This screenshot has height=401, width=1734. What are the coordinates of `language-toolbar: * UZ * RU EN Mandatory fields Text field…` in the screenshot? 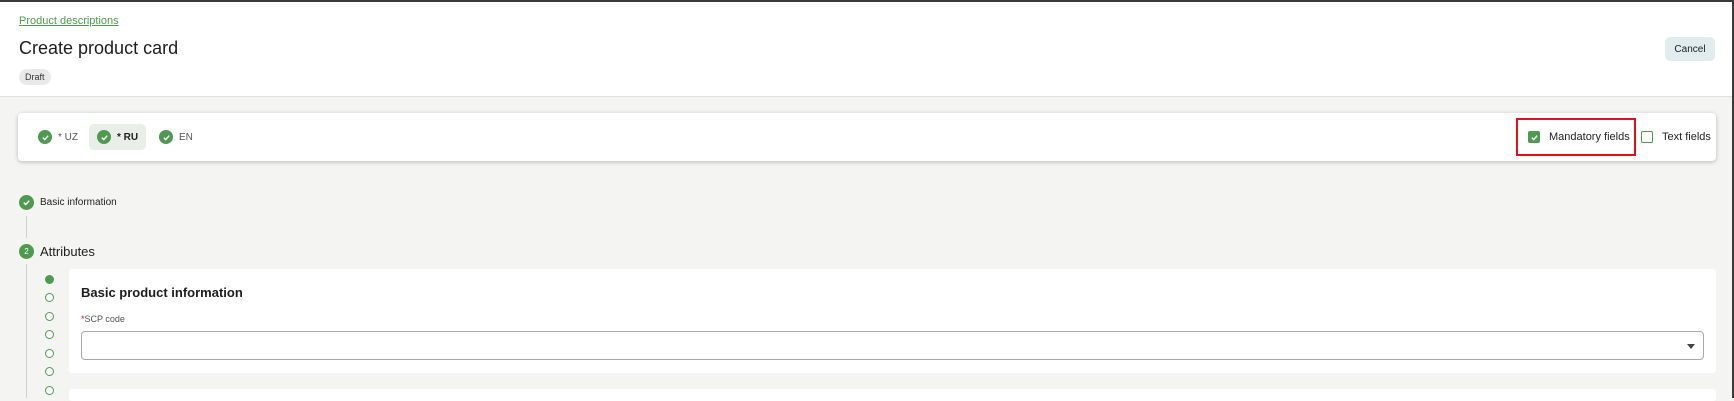 It's located at (867, 137).